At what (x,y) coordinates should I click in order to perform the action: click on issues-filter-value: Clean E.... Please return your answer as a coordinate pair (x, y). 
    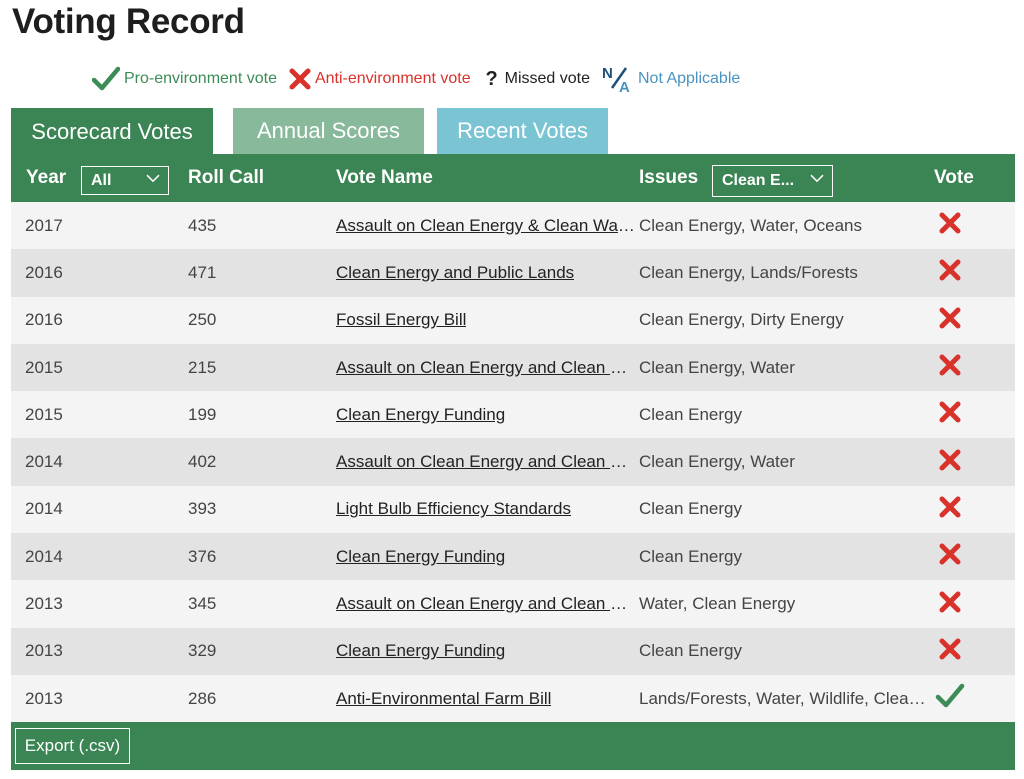
    Looking at the image, I should click on (758, 180).